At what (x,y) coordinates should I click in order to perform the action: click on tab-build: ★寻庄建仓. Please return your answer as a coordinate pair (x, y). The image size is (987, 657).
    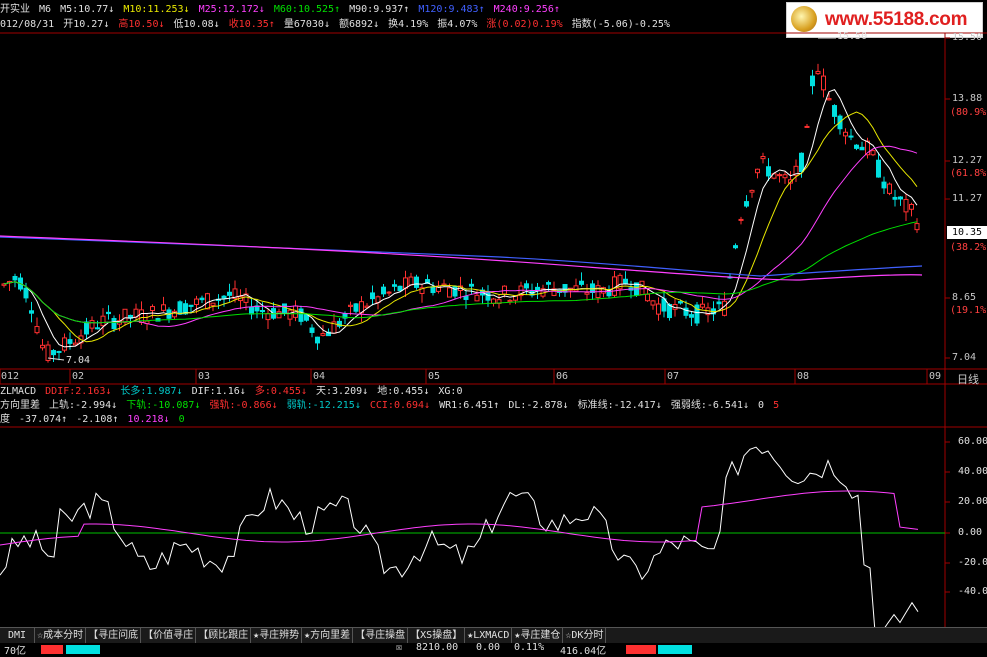
    Looking at the image, I should click on (538, 635).